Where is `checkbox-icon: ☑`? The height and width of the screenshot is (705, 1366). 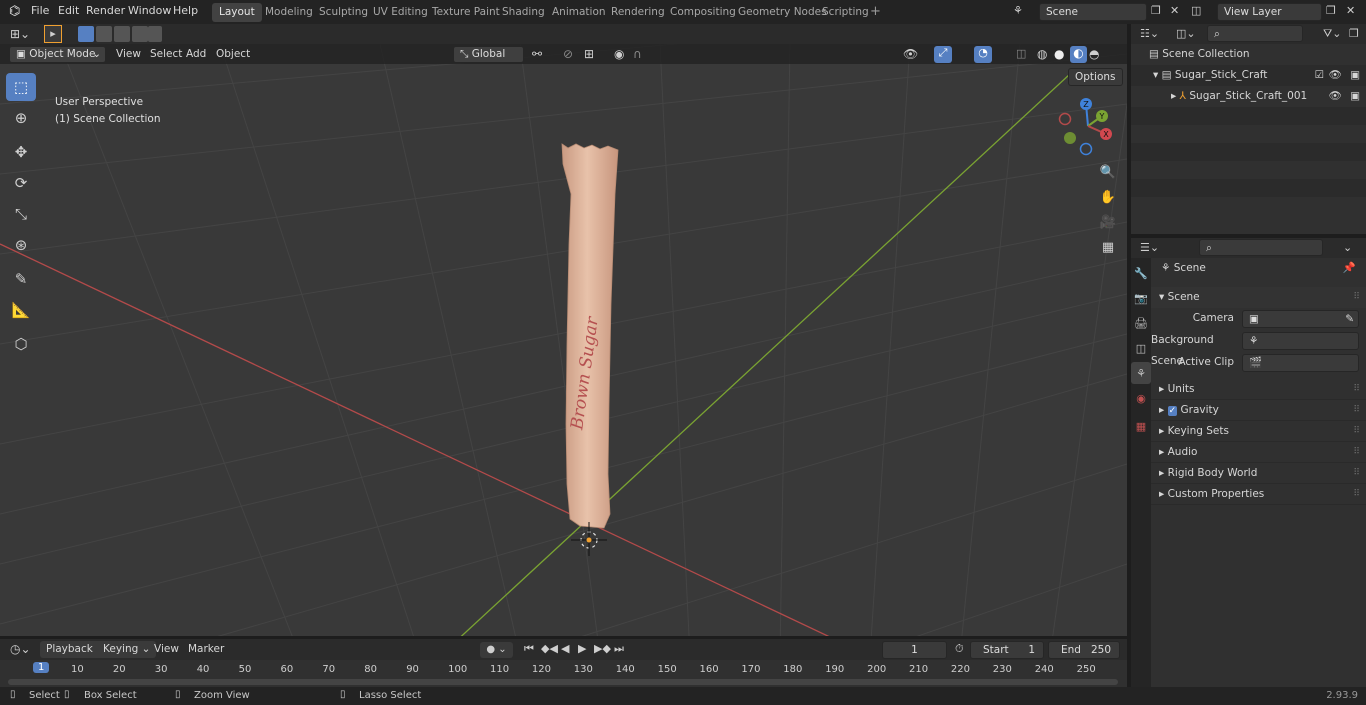
checkbox-icon: ☑ is located at coordinates (1319, 75).